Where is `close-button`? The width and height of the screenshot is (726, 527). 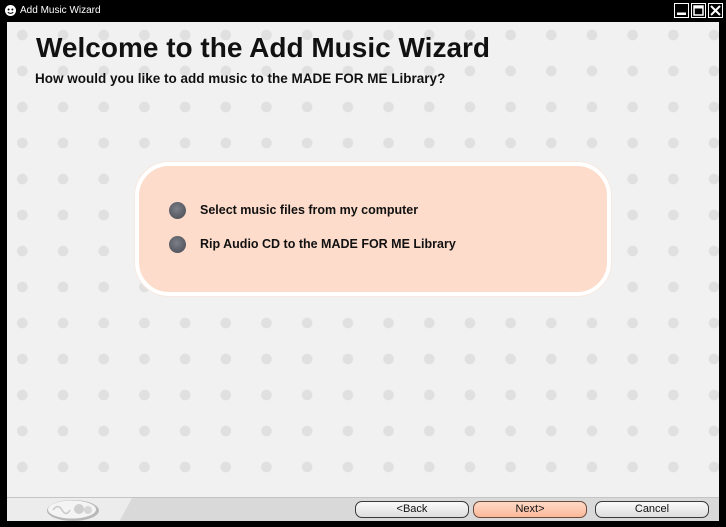
close-button is located at coordinates (715, 10).